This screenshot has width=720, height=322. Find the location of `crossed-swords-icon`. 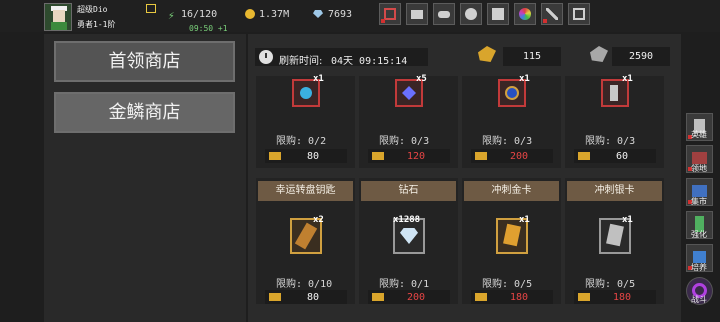

crossed-swords-icon is located at coordinates (552, 14).